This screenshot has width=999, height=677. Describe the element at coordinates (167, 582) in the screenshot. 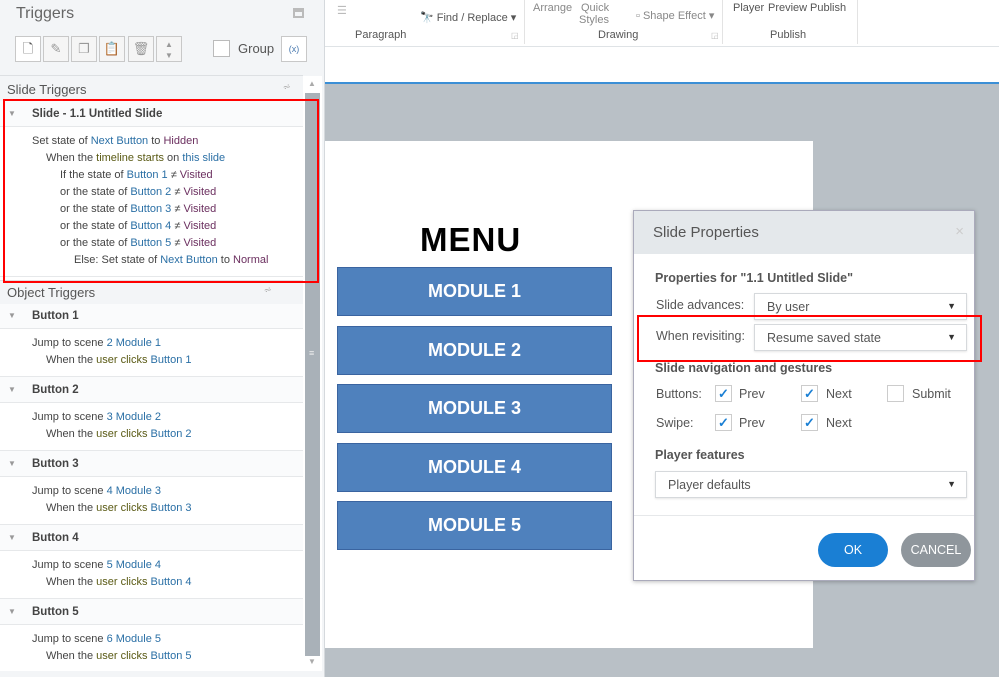

I see `trigger-line: When the user clicks Button 4` at that location.